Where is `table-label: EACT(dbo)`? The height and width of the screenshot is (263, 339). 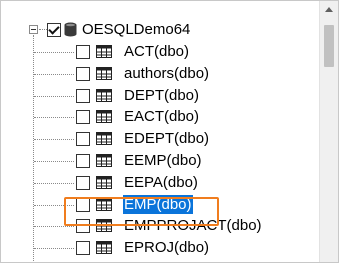 table-label: EACT(dbo) is located at coordinates (162, 116).